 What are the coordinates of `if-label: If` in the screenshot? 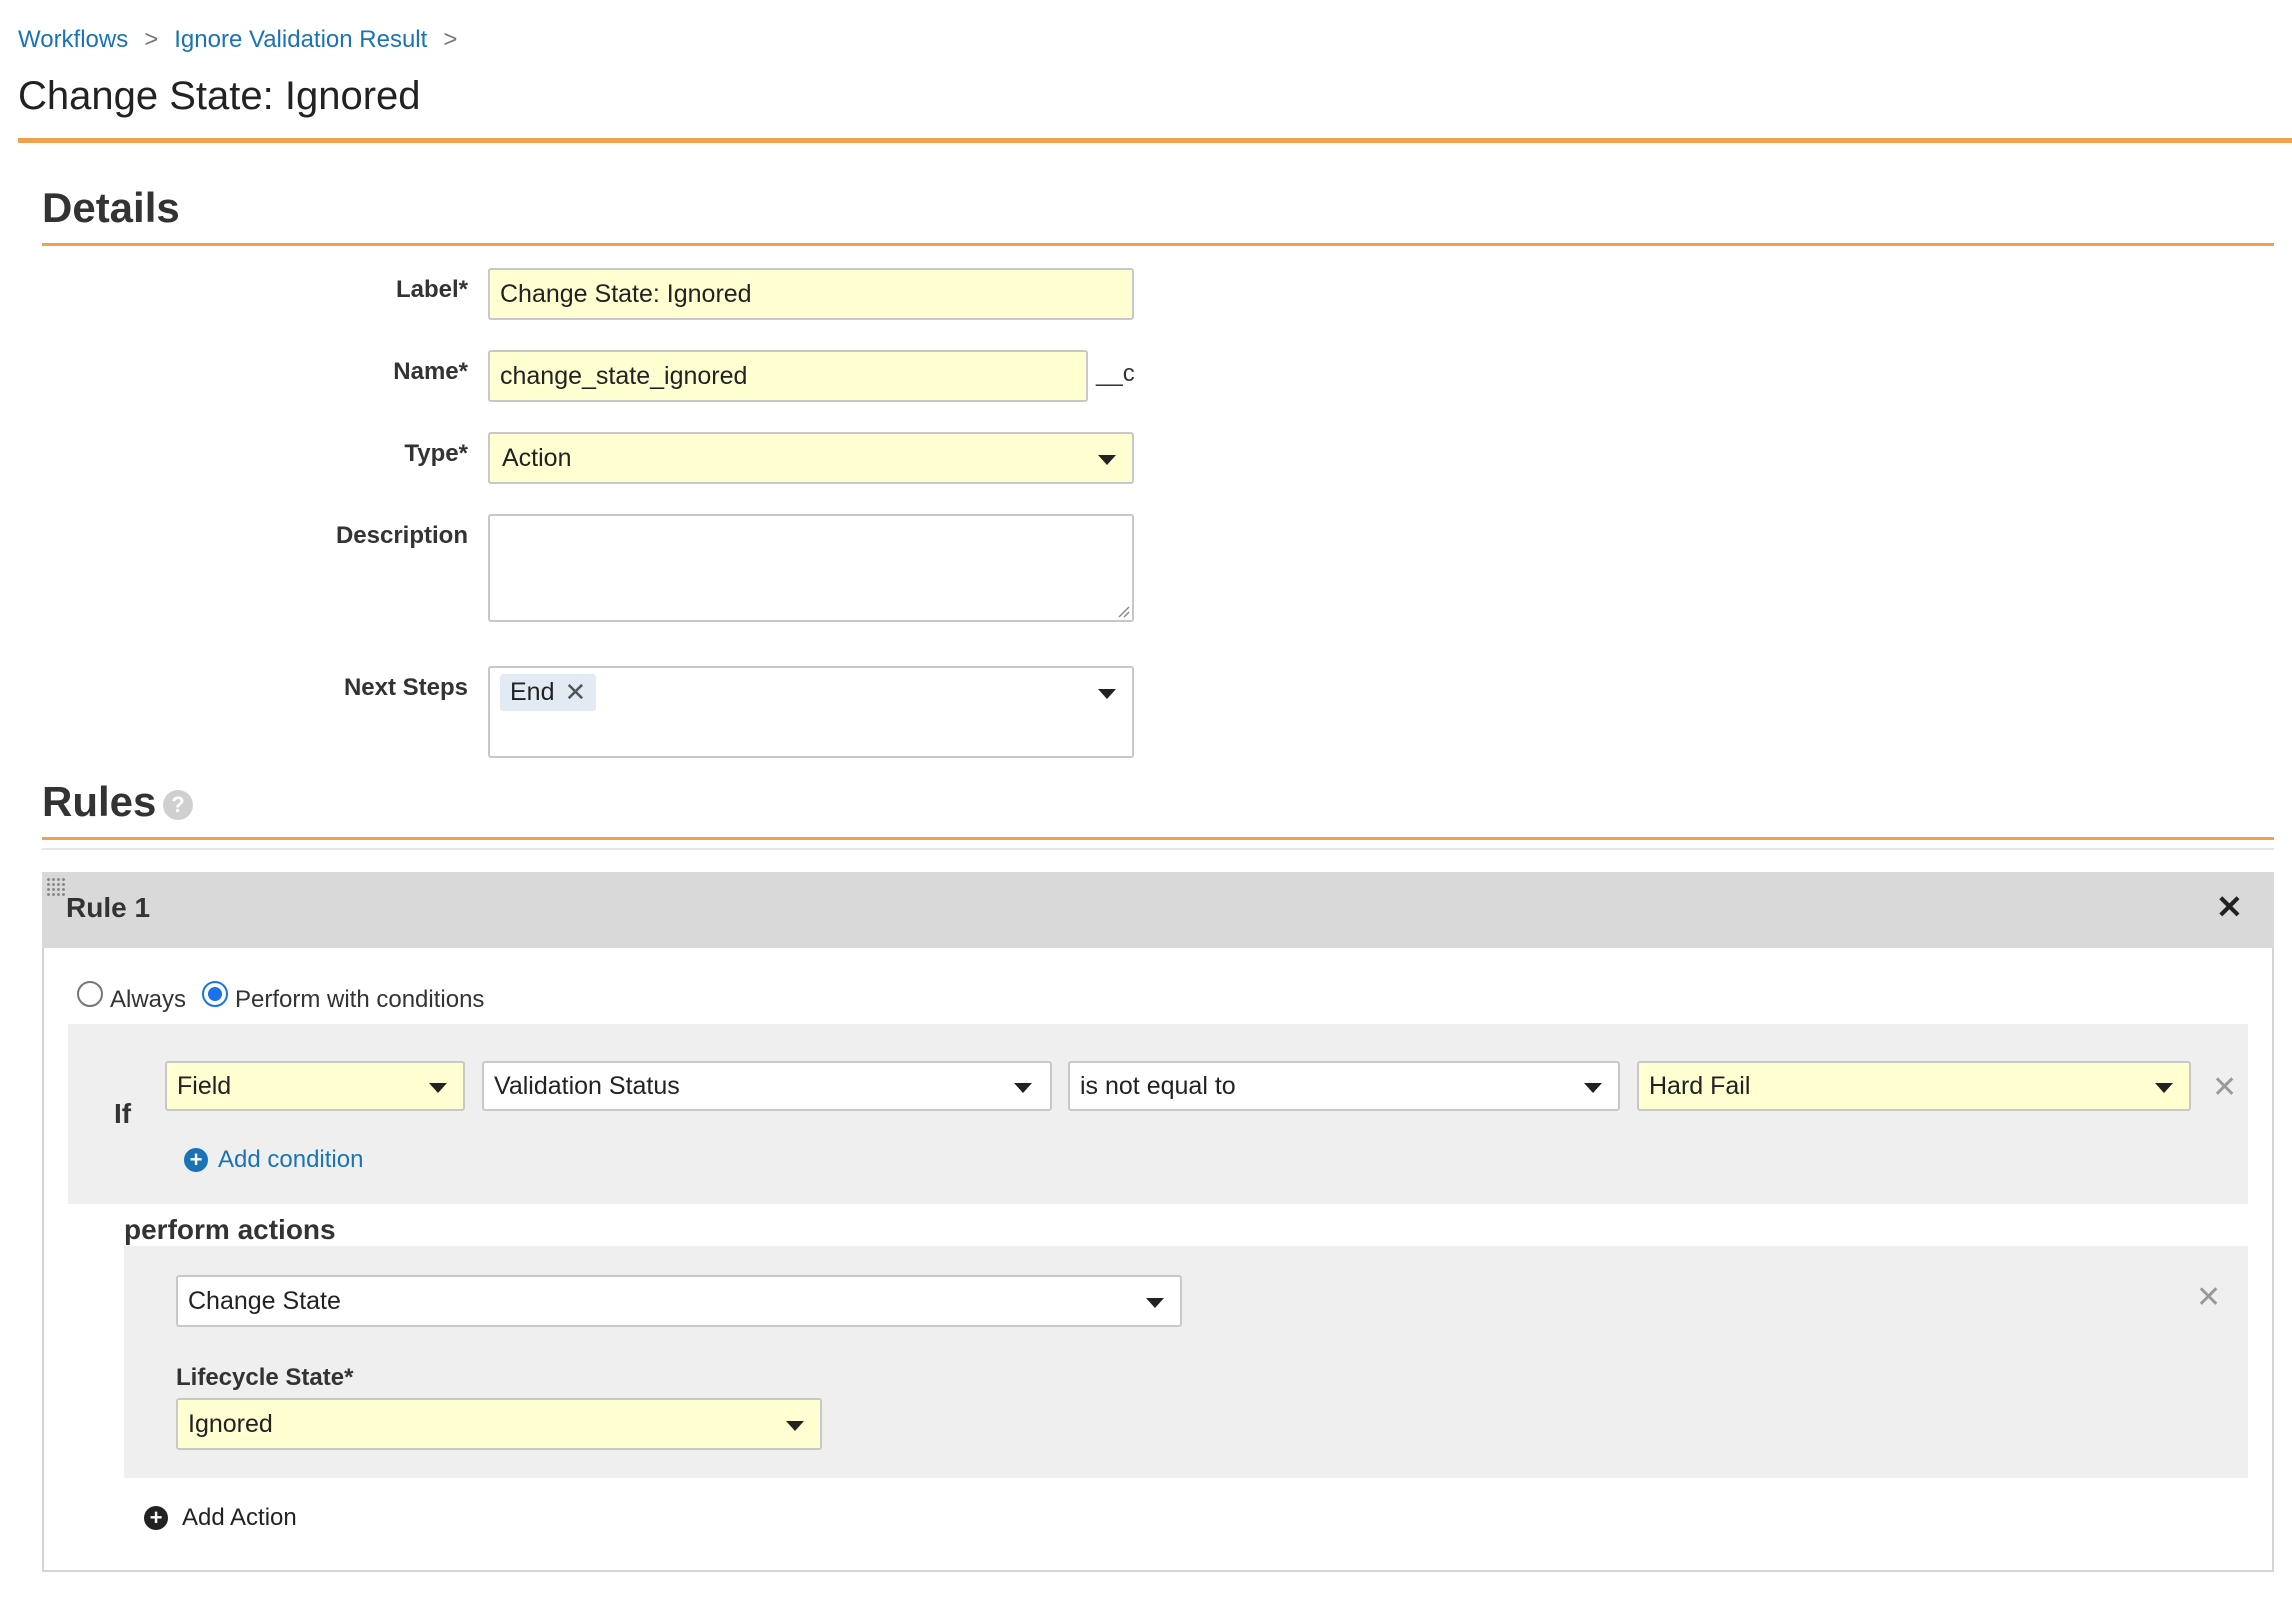 It's located at (123, 1113).